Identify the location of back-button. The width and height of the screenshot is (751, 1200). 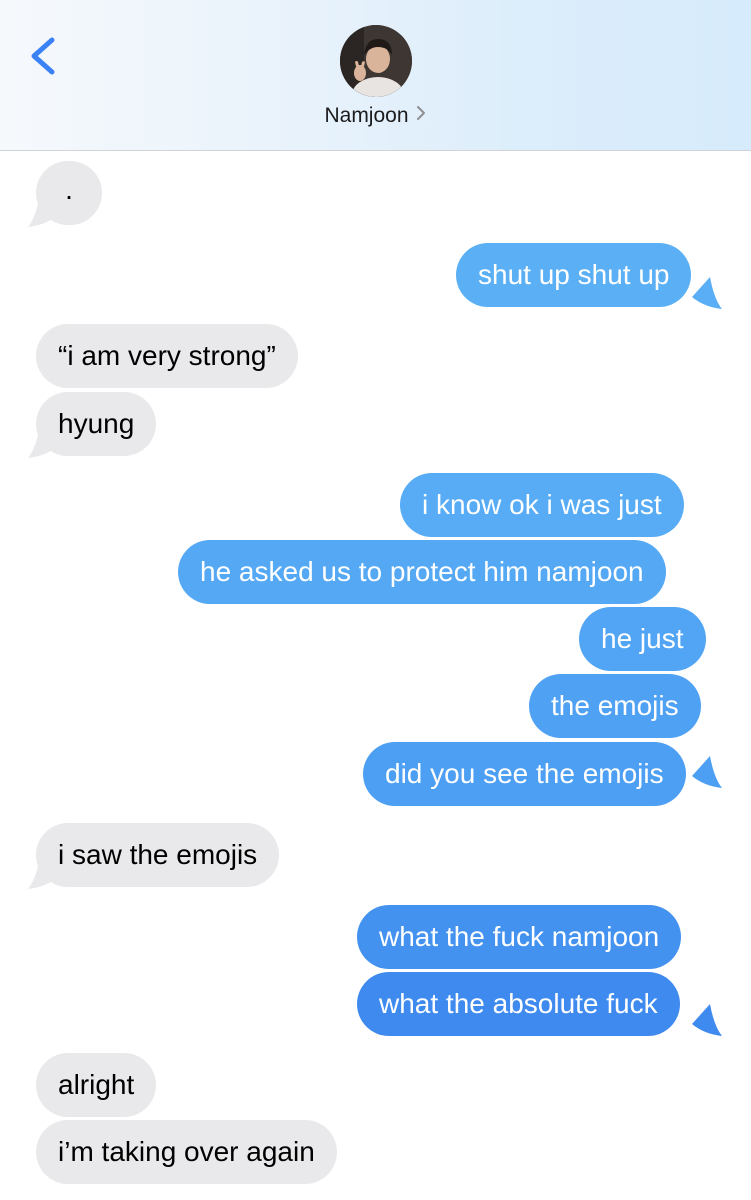
(44, 56).